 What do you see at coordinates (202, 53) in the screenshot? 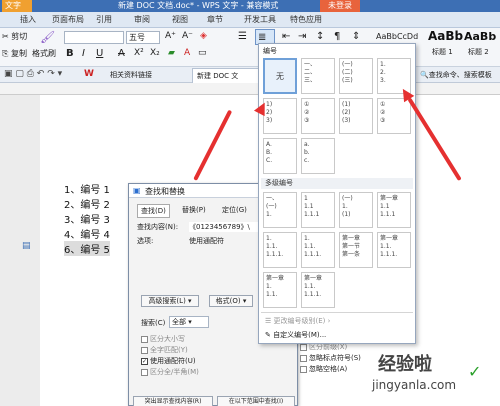
I see `char-shading-icon: ▭` at bounding box center [202, 53].